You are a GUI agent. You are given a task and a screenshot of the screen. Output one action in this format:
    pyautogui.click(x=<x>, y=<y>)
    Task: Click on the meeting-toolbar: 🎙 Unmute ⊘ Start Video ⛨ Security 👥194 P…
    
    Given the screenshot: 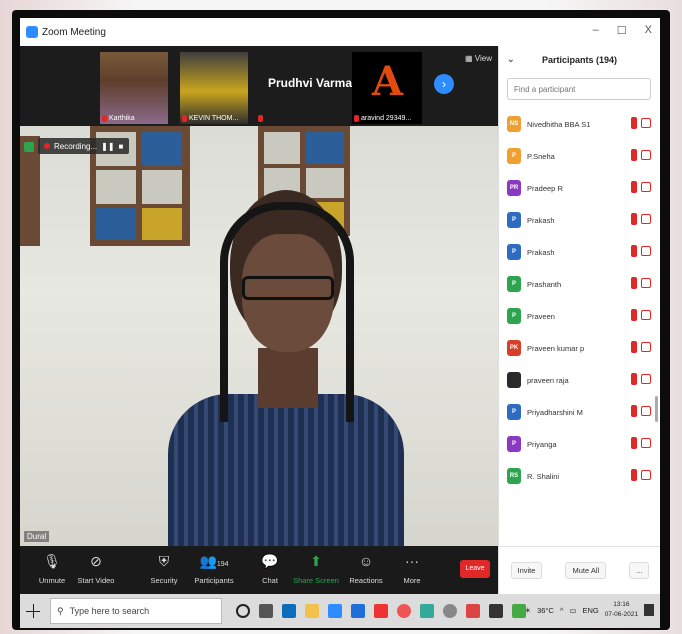 What is the action you would take?
    pyautogui.click(x=259, y=570)
    